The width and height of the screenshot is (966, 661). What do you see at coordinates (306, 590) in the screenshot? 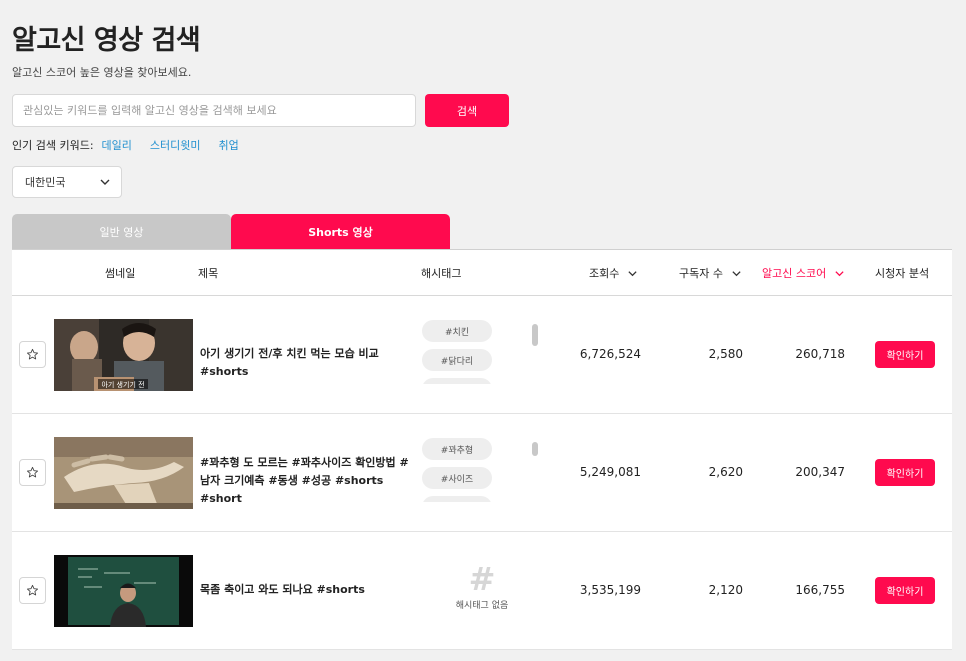
I see `video-title: 목좀 축이고 와도 되나요 #shorts` at bounding box center [306, 590].